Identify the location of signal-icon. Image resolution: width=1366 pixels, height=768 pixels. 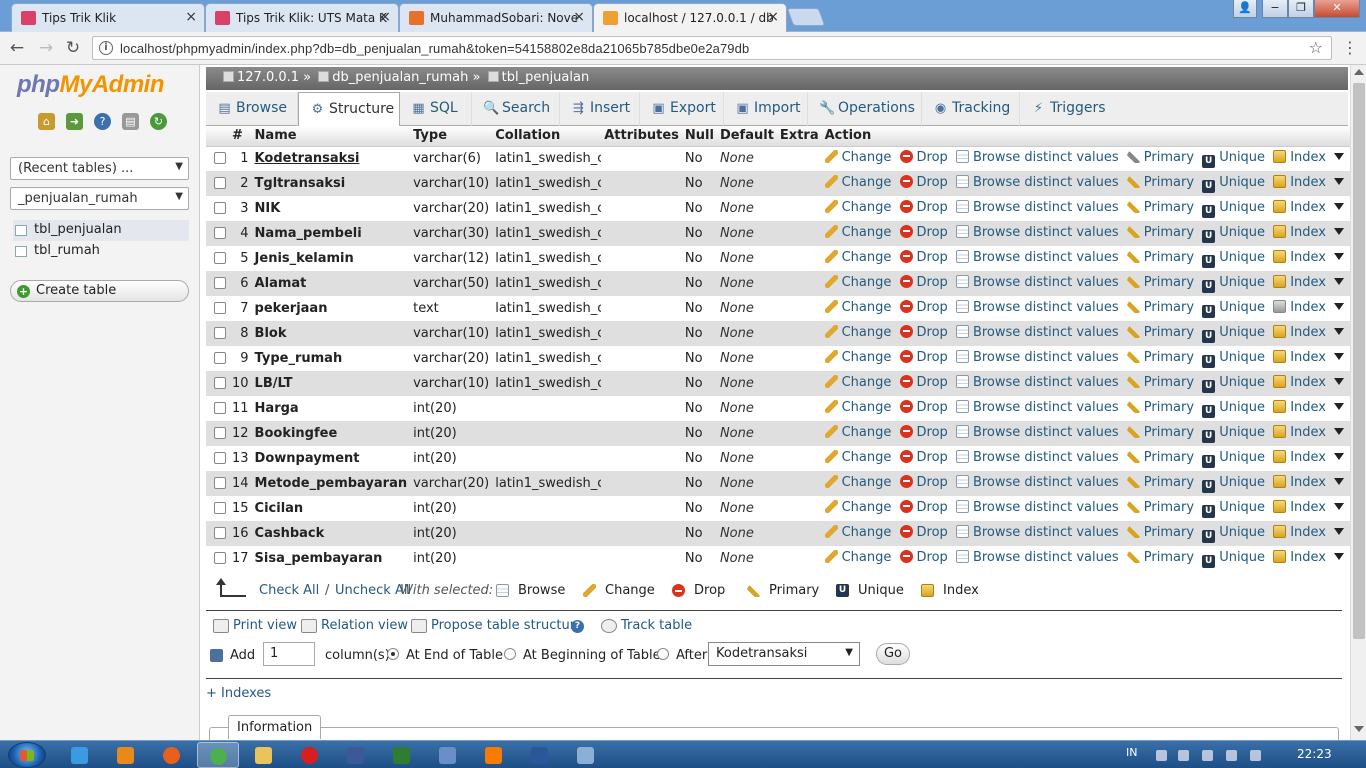
(1231, 755).